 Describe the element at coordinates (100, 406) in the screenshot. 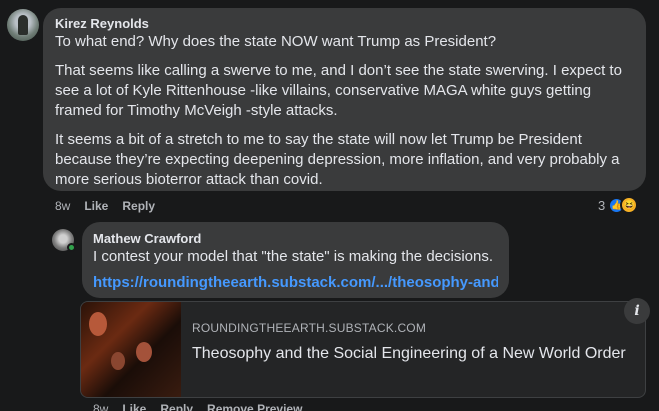

I see `reply-time: 8w` at that location.